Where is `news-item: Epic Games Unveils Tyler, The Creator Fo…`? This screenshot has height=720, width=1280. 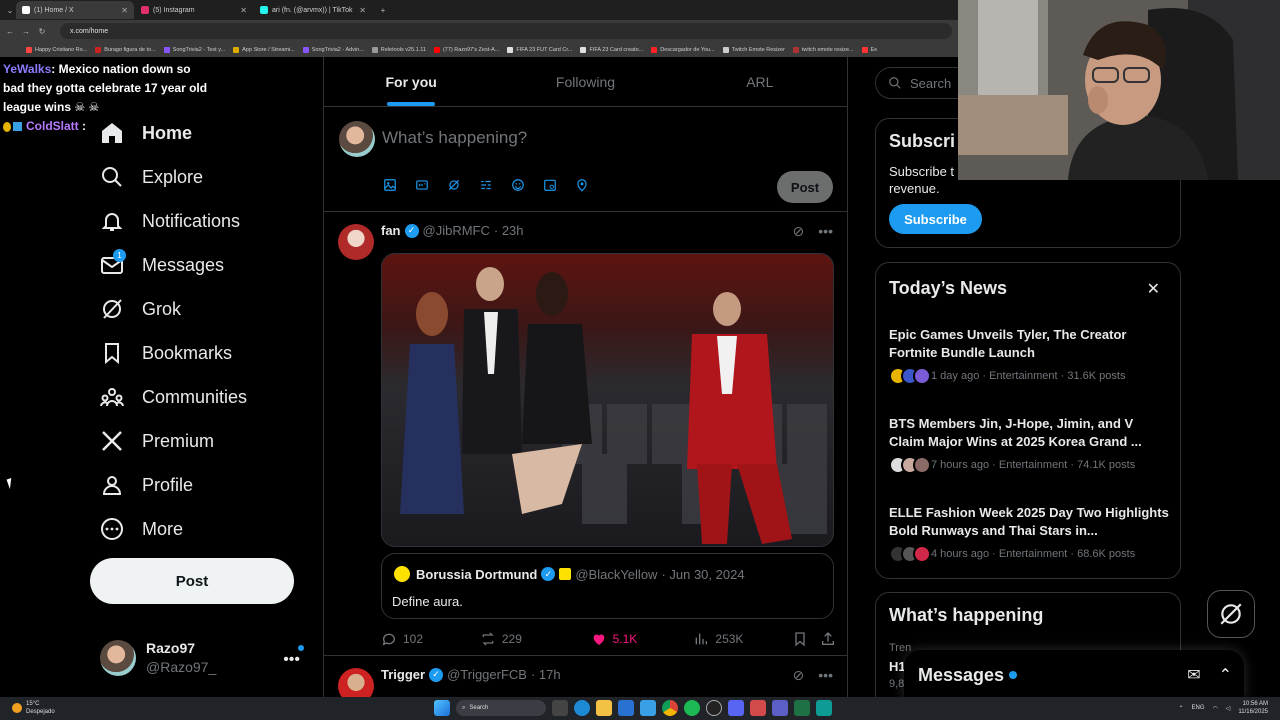
news-item: Epic Games Unveils Tyler, The Creator Fo… is located at coordinates (1029, 355).